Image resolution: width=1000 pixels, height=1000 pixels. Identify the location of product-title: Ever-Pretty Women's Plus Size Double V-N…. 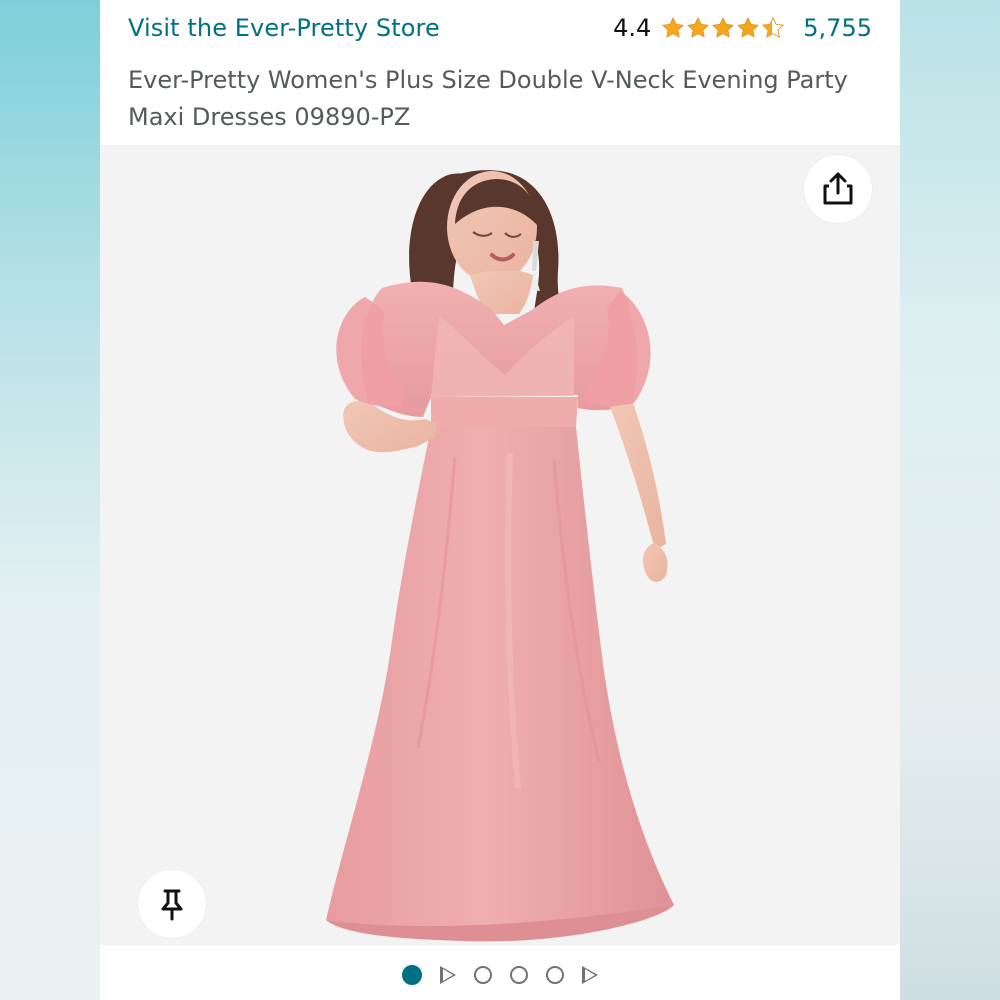
(488, 98).